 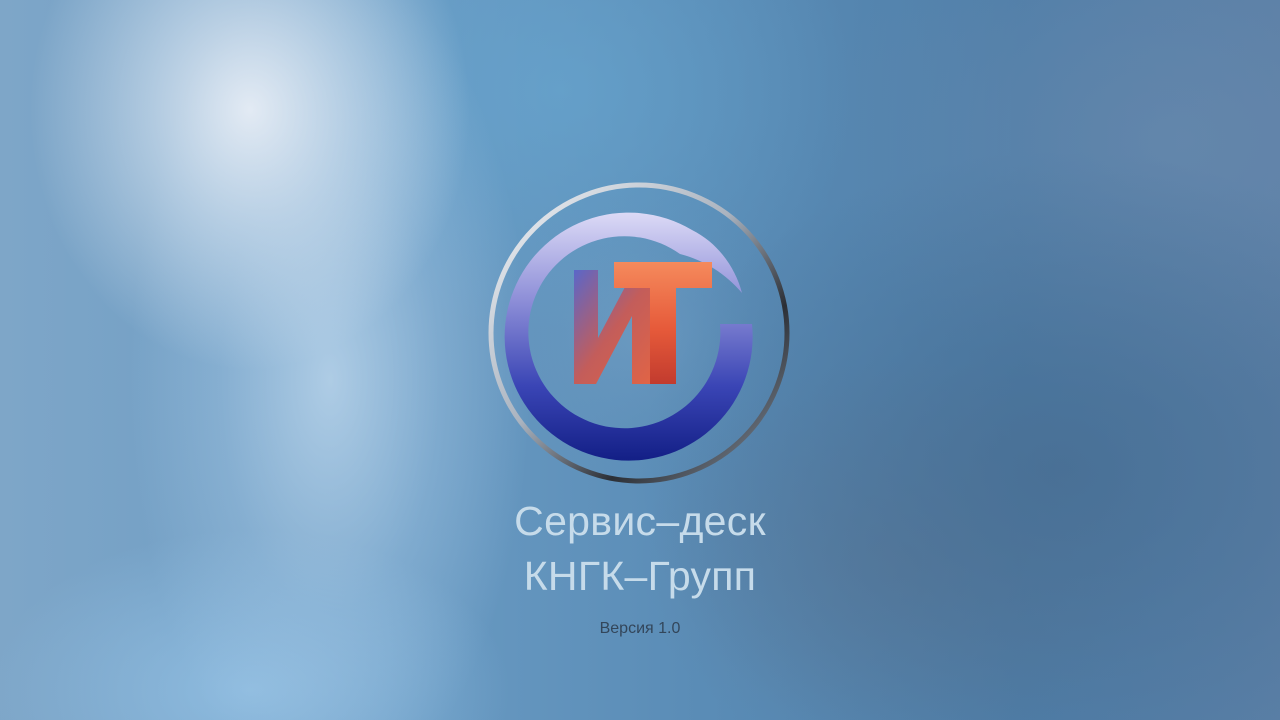 I want to click on app-title-line-1: Сервис–деск, so click(x=640, y=521).